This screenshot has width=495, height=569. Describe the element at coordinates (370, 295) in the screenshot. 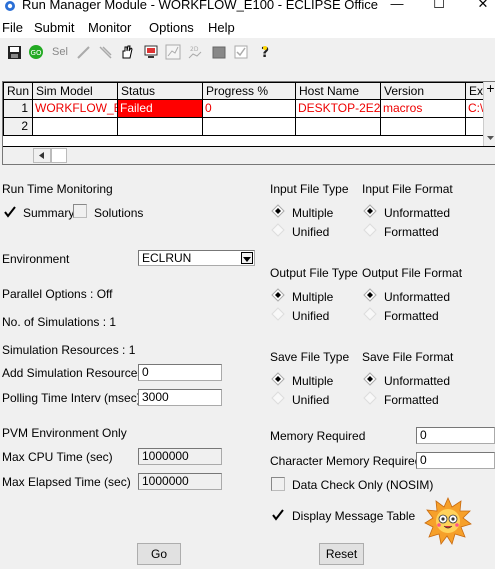

I see `output-format-unformatted-radio` at that location.